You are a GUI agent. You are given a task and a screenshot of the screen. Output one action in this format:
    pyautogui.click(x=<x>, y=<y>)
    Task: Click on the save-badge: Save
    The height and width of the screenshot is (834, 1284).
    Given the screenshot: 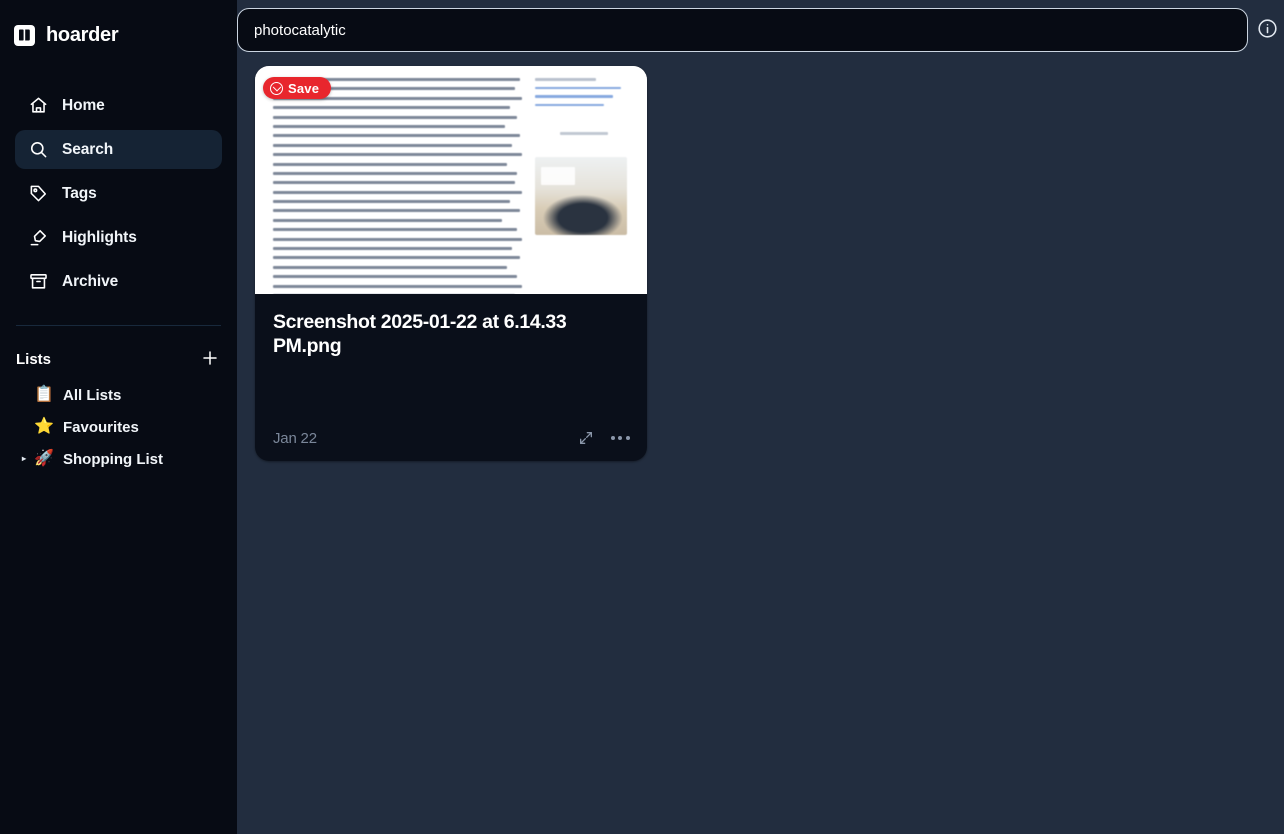 What is the action you would take?
    pyautogui.click(x=297, y=88)
    